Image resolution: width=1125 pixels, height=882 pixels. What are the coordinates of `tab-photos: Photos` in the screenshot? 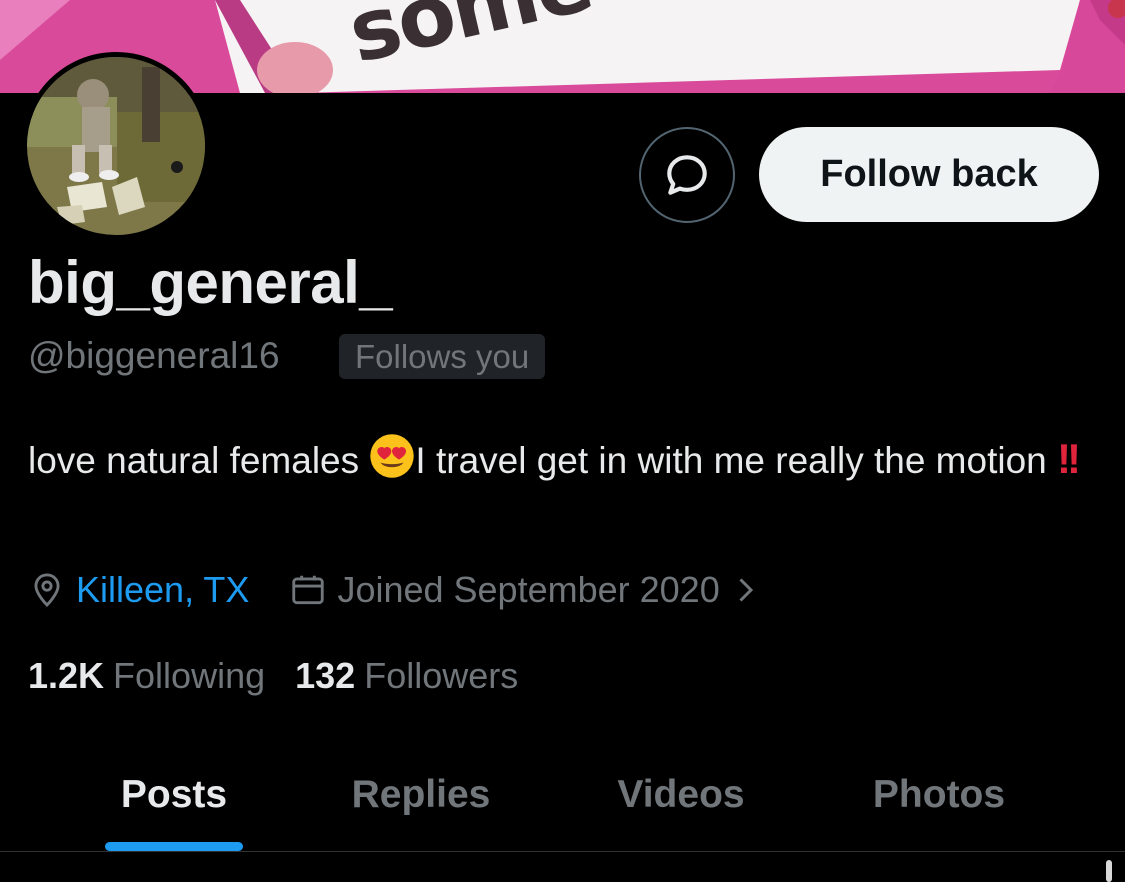 It's located at (939, 795).